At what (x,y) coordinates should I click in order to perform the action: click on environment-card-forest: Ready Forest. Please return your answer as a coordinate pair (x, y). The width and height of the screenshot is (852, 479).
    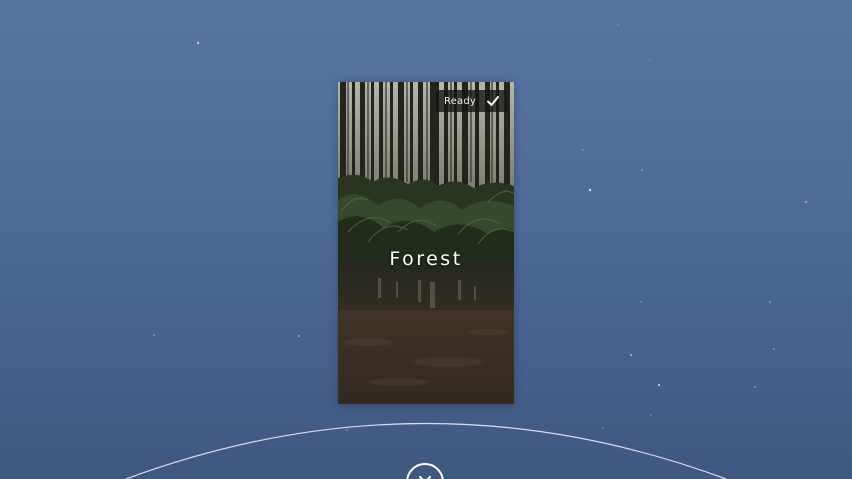
    Looking at the image, I should click on (426, 243).